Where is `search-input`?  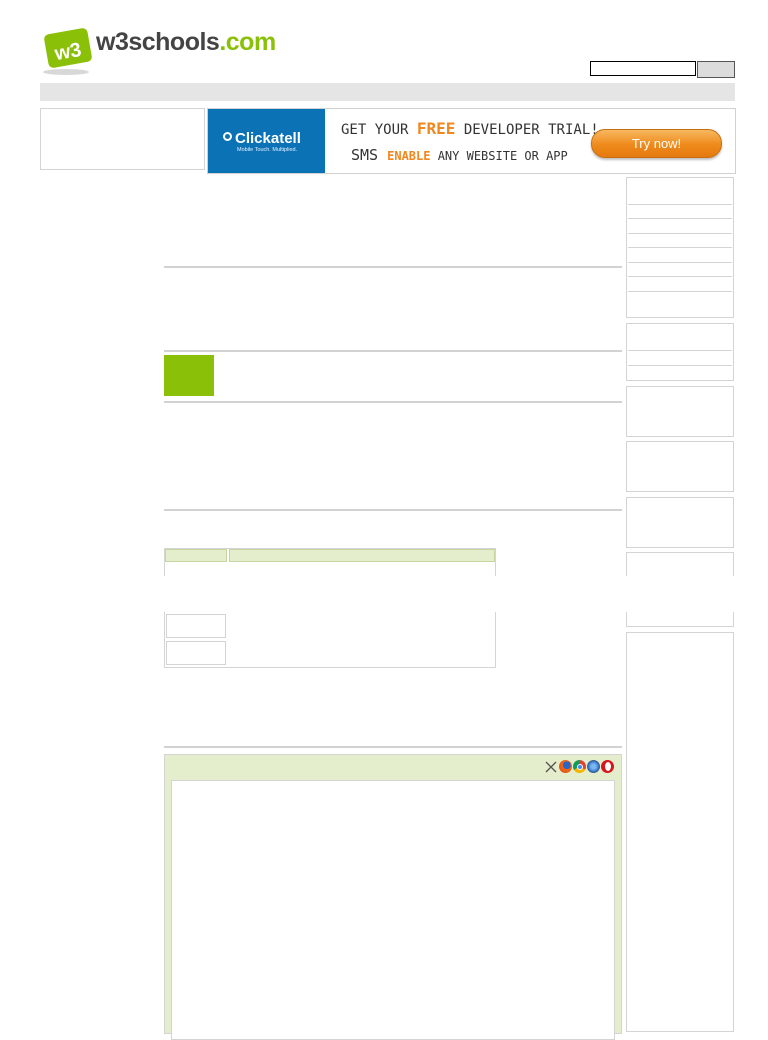
search-input is located at coordinates (643, 68).